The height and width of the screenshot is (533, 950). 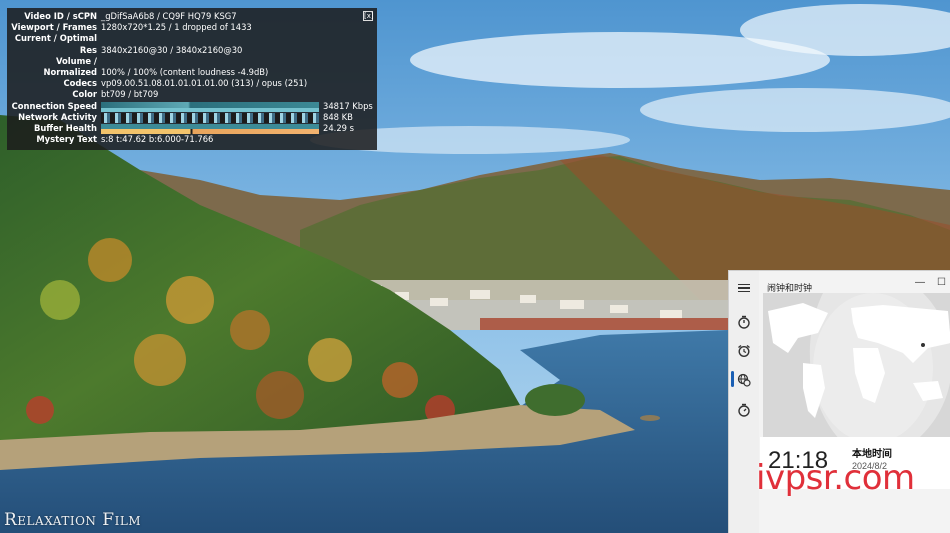 What do you see at coordinates (210, 128) in the screenshot?
I see `buffer-health-graph` at bounding box center [210, 128].